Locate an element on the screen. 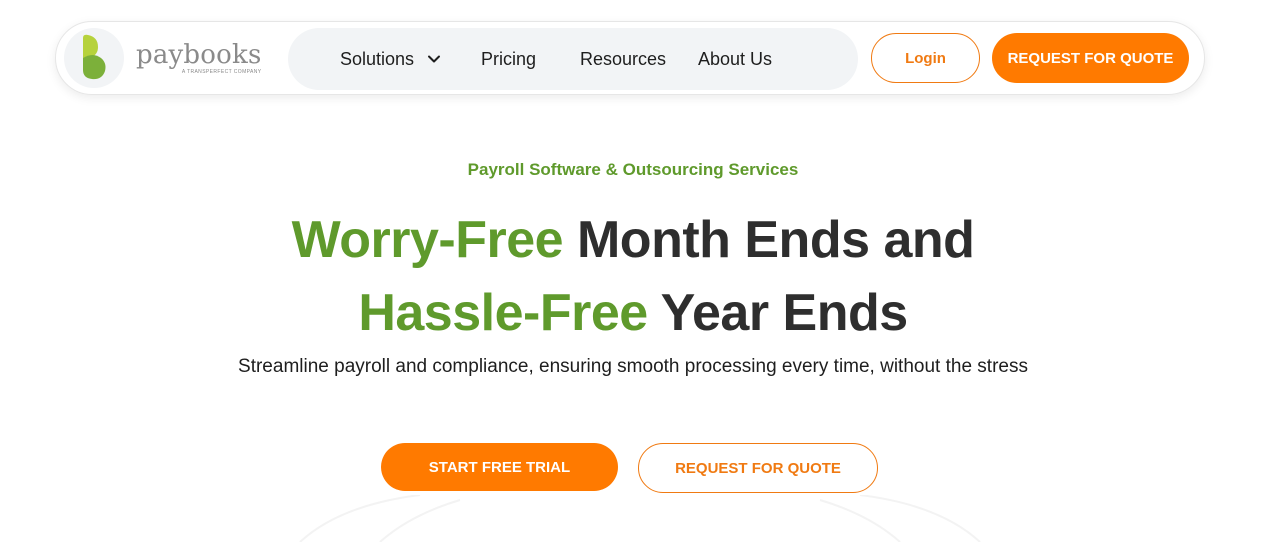 The height and width of the screenshot is (542, 1266). nav-item-solutions: Solutions is located at coordinates (391, 59).